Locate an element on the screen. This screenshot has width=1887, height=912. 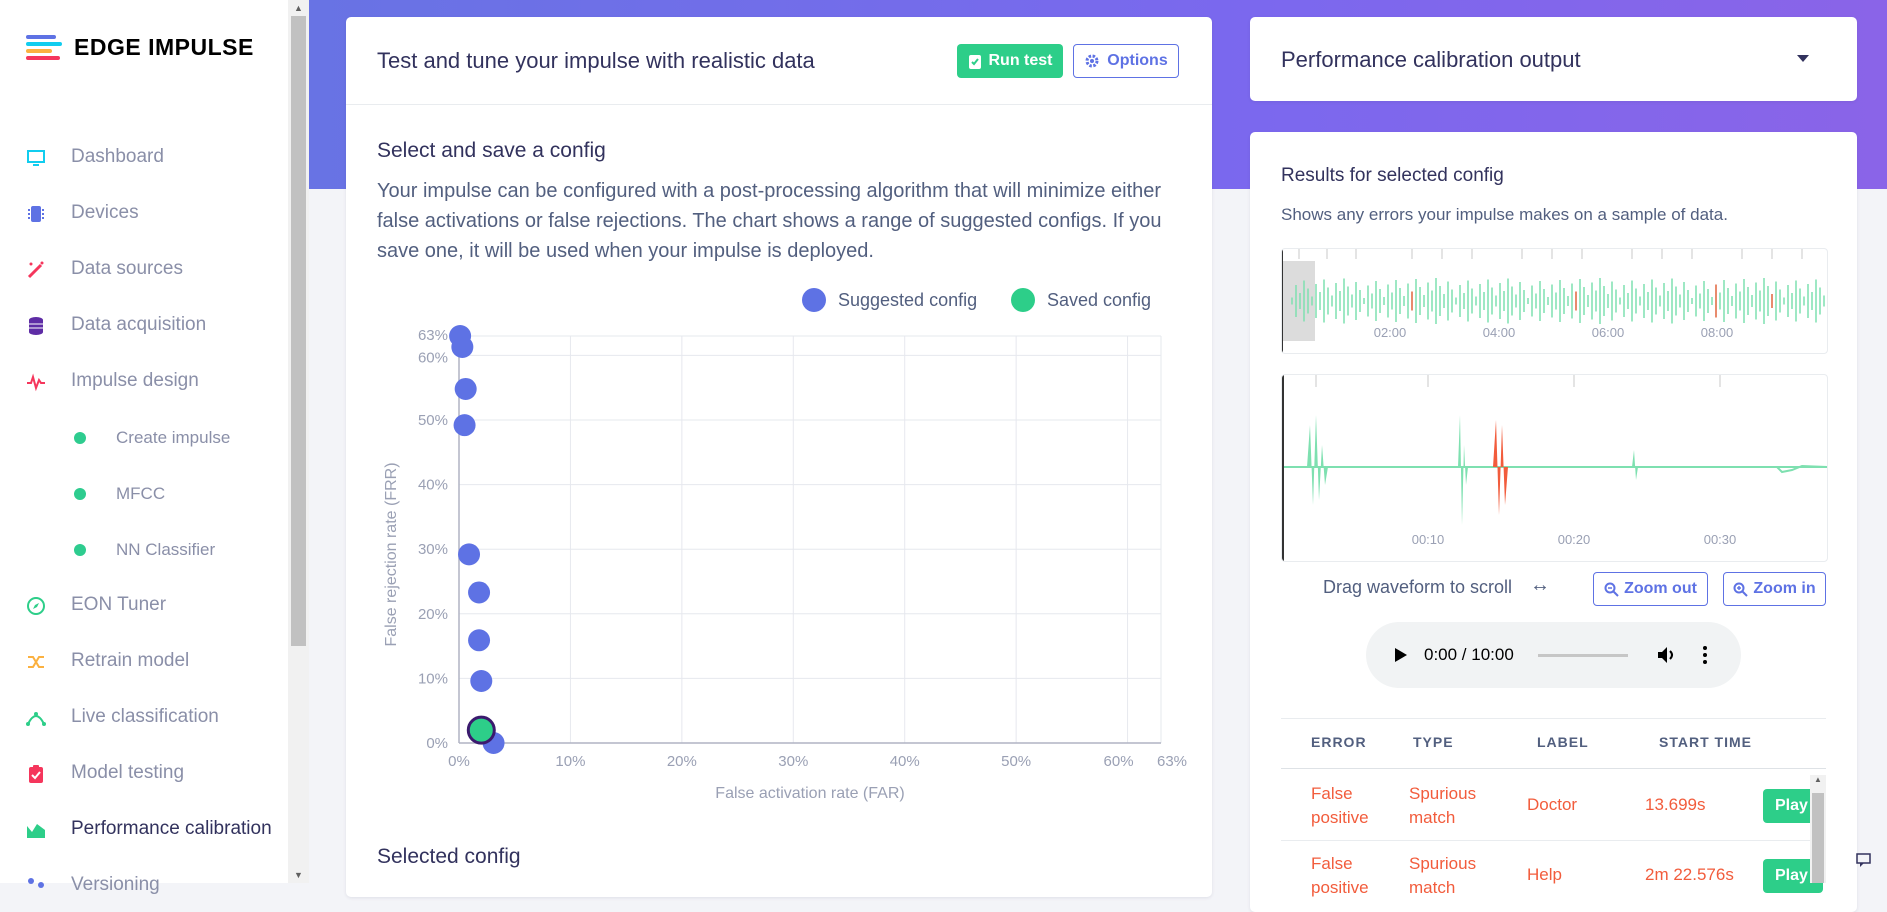
sidebar-item-label: EON Tuner is located at coordinates (119, 604).